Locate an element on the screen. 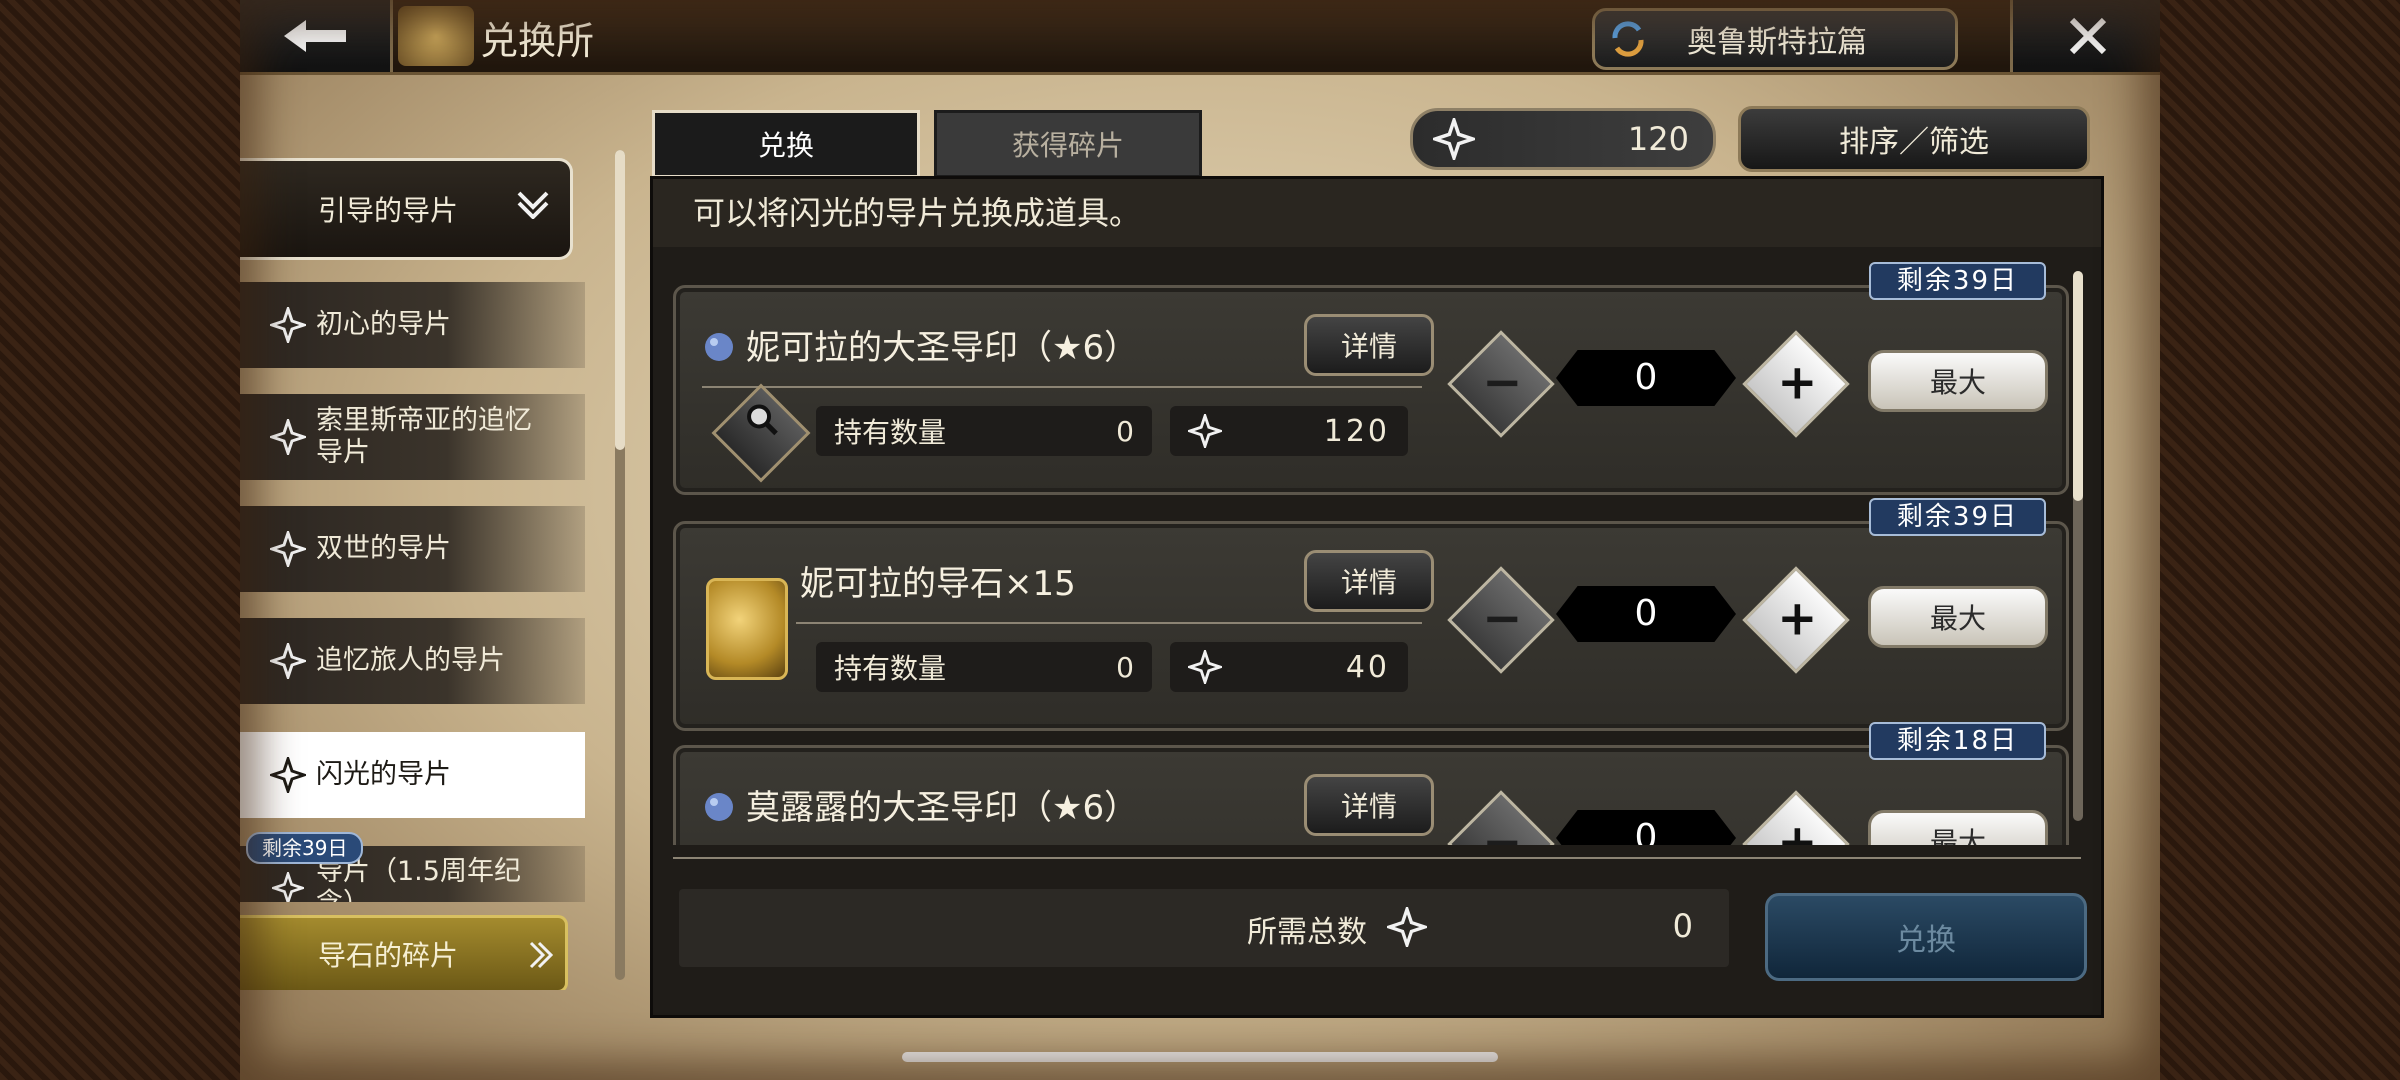 This screenshot has height=1080, width=2400. chevron-down-icon is located at coordinates (533, 205).